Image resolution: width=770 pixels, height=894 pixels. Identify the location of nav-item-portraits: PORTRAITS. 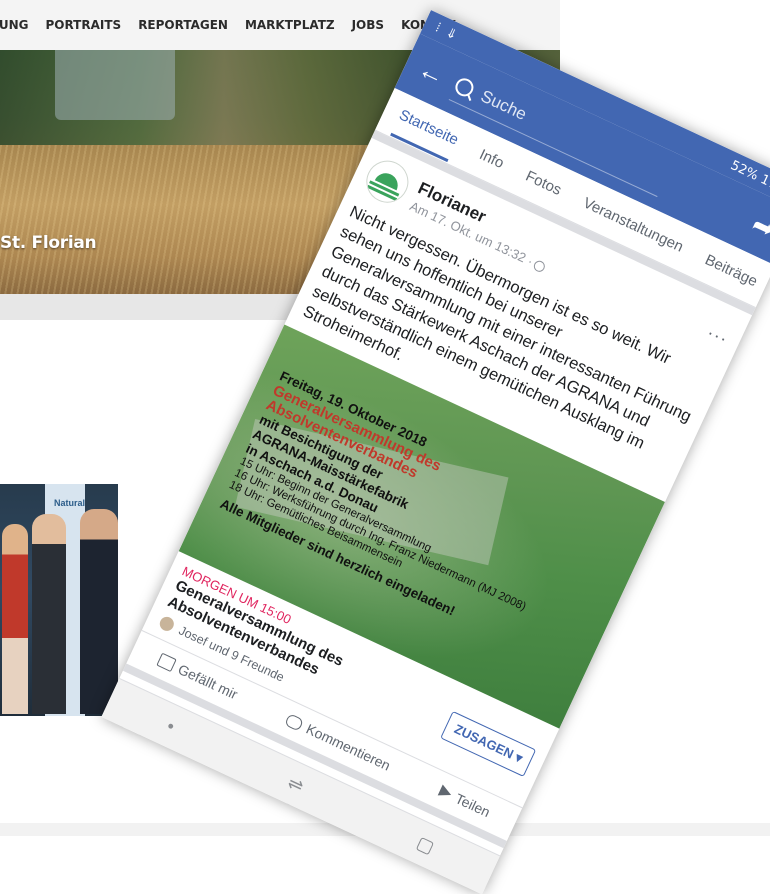
(83, 25).